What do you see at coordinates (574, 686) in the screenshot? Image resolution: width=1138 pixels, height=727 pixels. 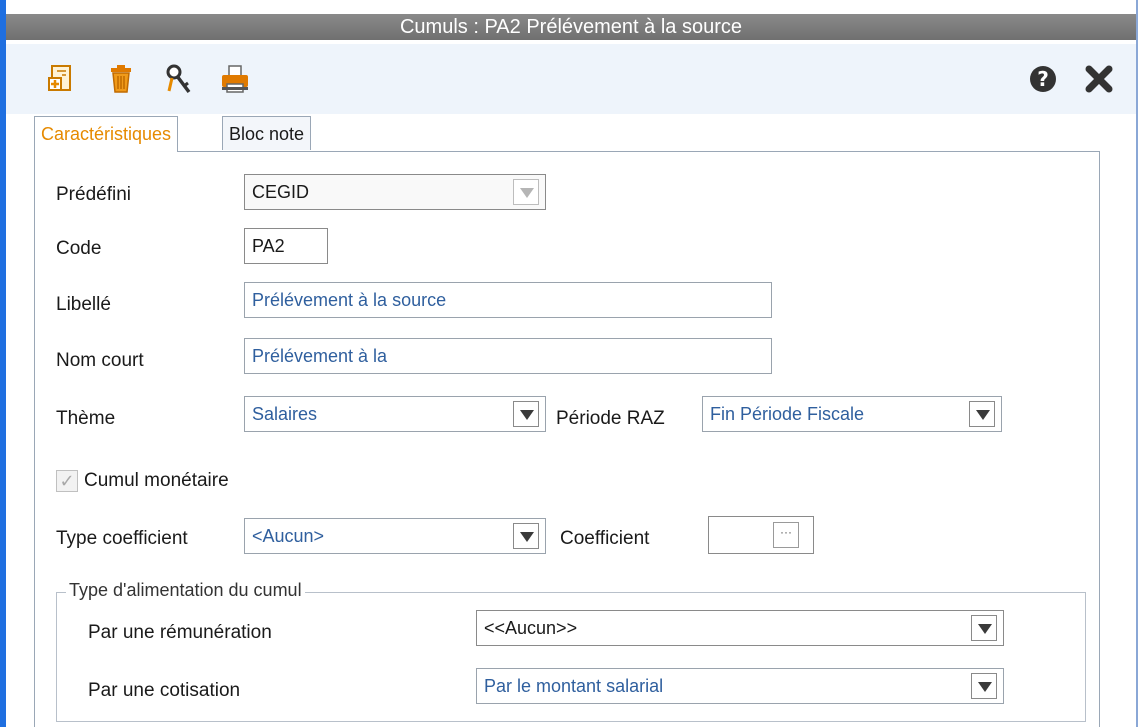 I see `cotisation-value: Par le montant salarial` at bounding box center [574, 686].